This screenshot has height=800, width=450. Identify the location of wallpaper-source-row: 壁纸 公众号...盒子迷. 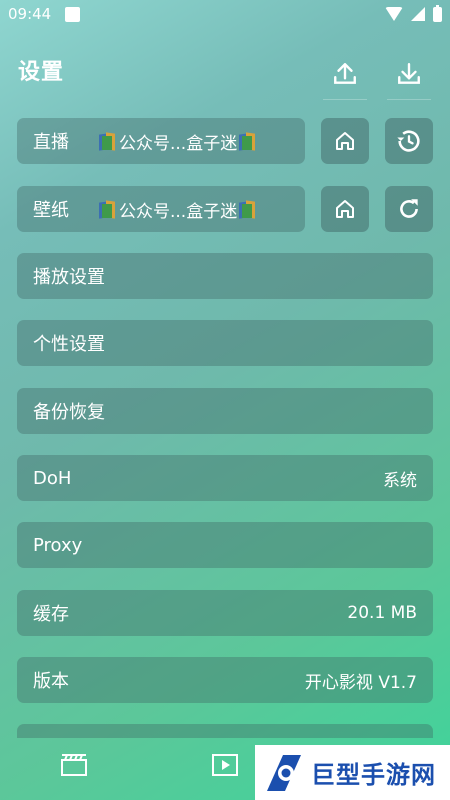
(161, 209).